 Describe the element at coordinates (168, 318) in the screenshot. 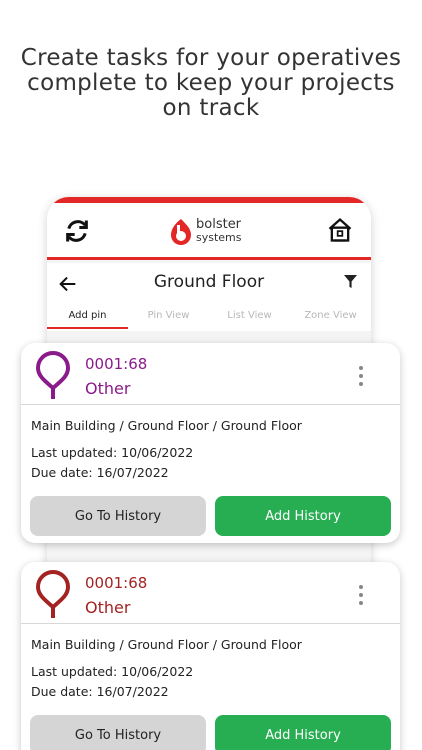

I see `tab-pin-view: Pin View` at that location.